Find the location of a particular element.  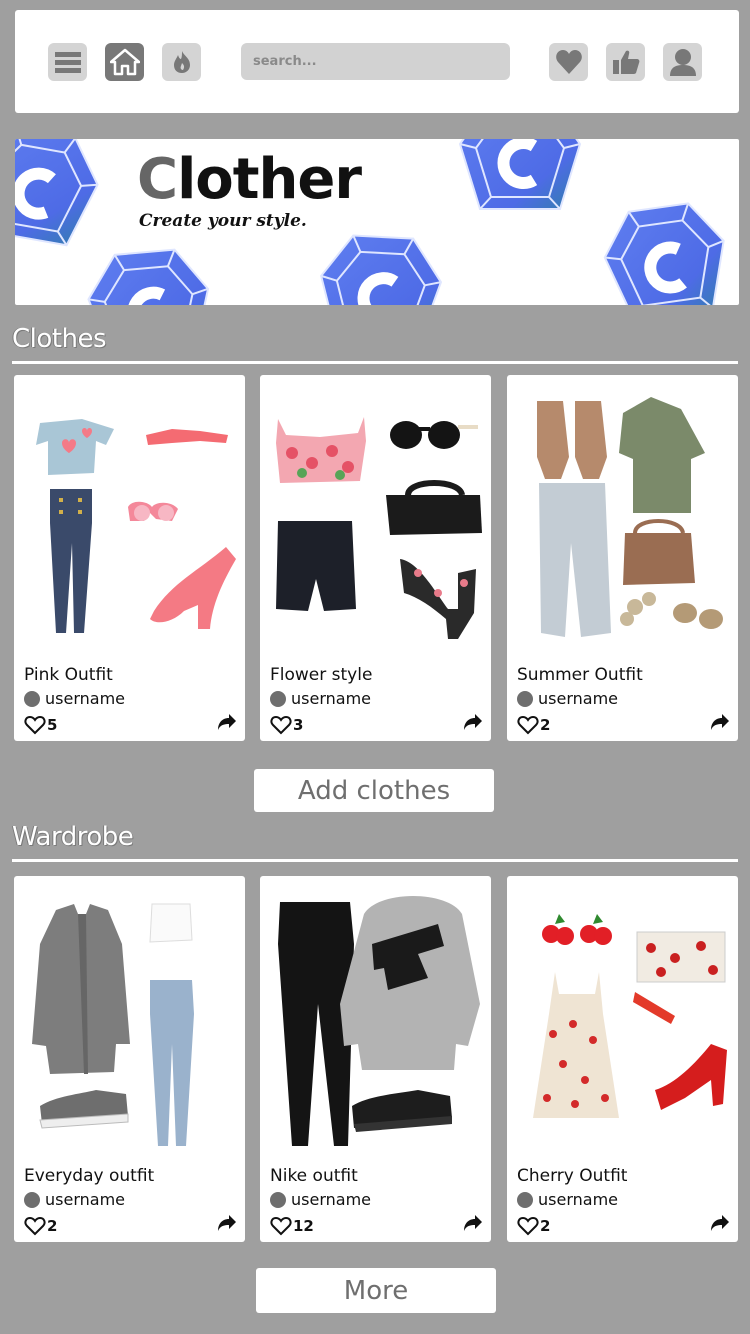

section-title-wardrobe: Wardrobe is located at coordinates (73, 837).